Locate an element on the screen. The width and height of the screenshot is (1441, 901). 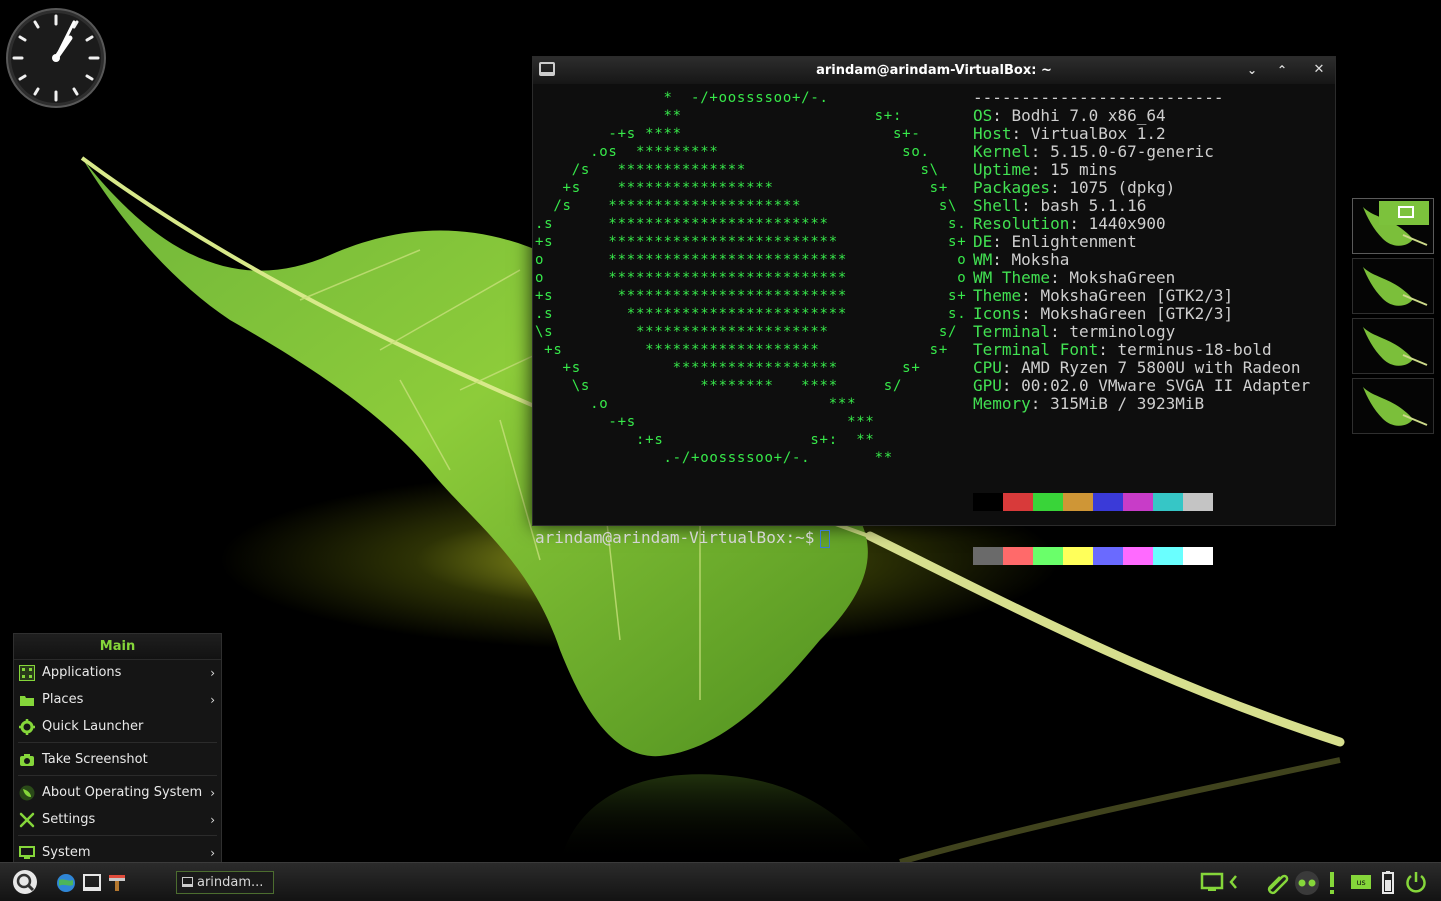
info-value: 00:02.0 VMware SVGA II Adapter is located at coordinates (1166, 385).